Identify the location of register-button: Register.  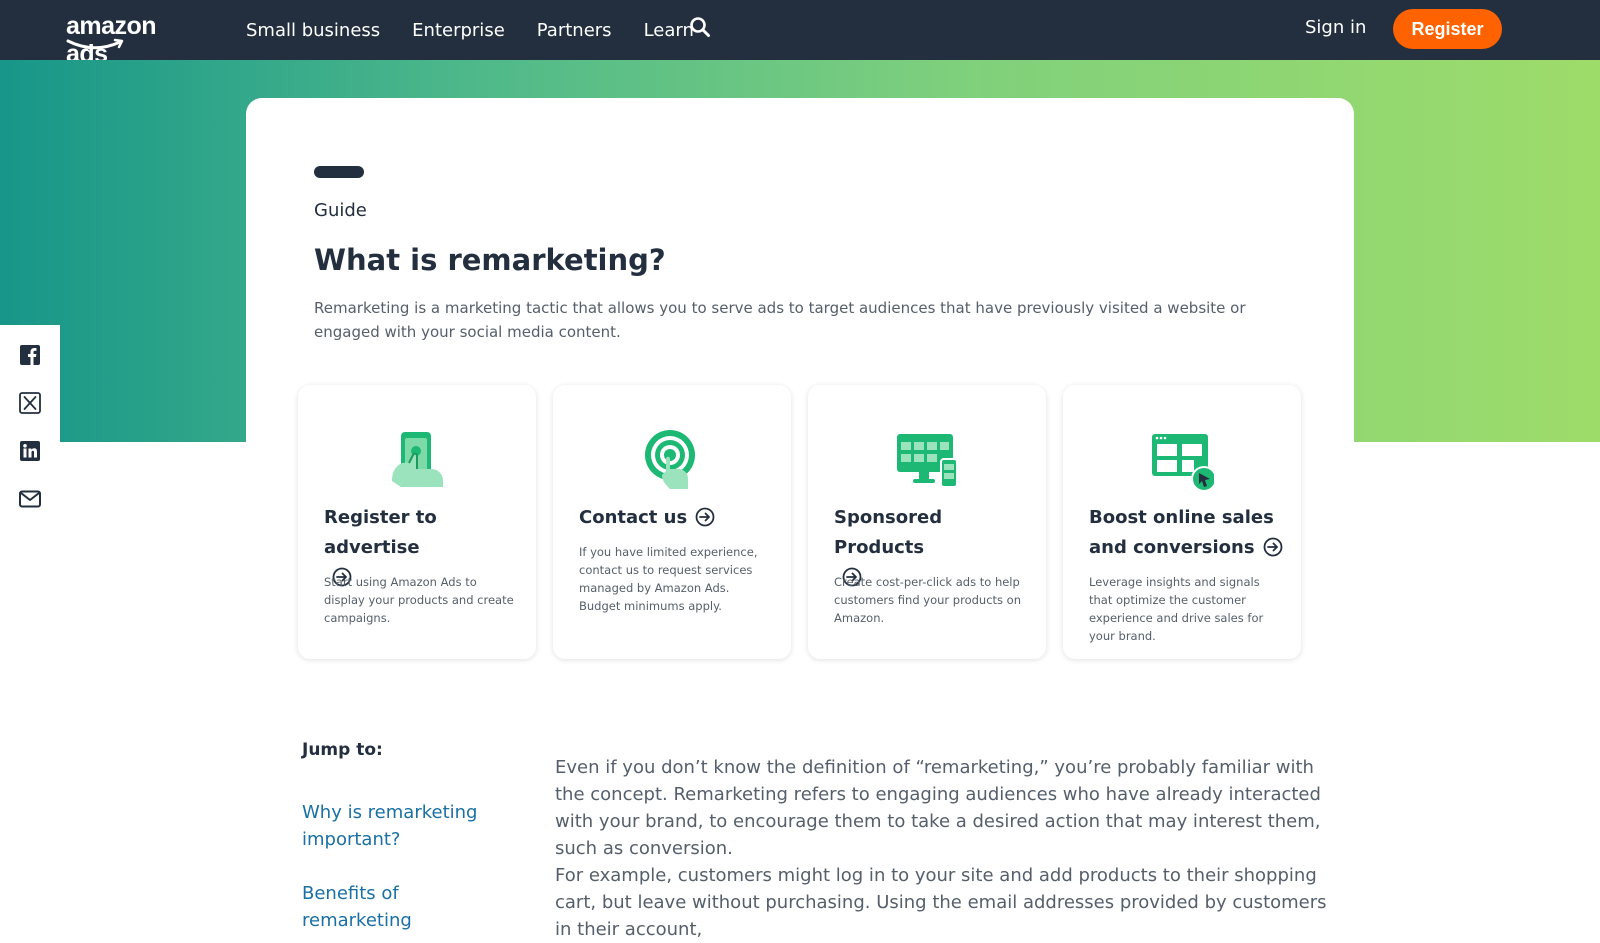
(1447, 29).